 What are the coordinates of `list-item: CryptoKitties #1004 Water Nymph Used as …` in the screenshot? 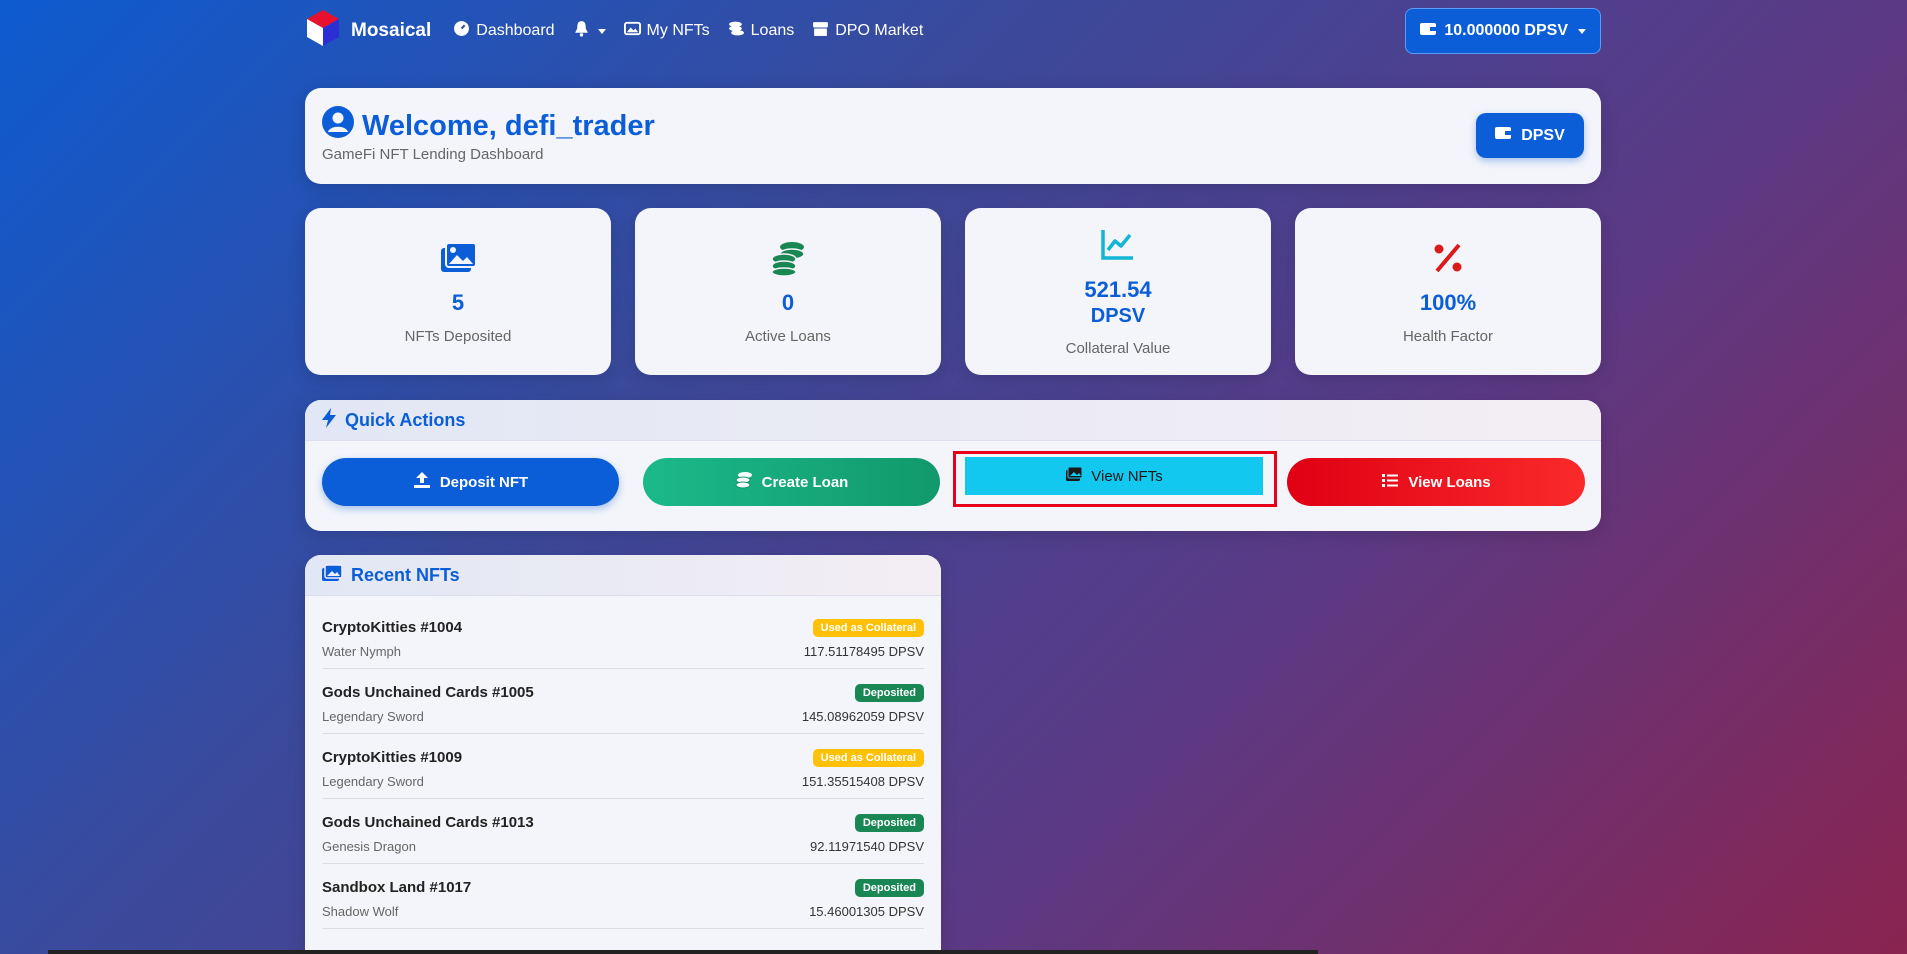 It's located at (623, 636).